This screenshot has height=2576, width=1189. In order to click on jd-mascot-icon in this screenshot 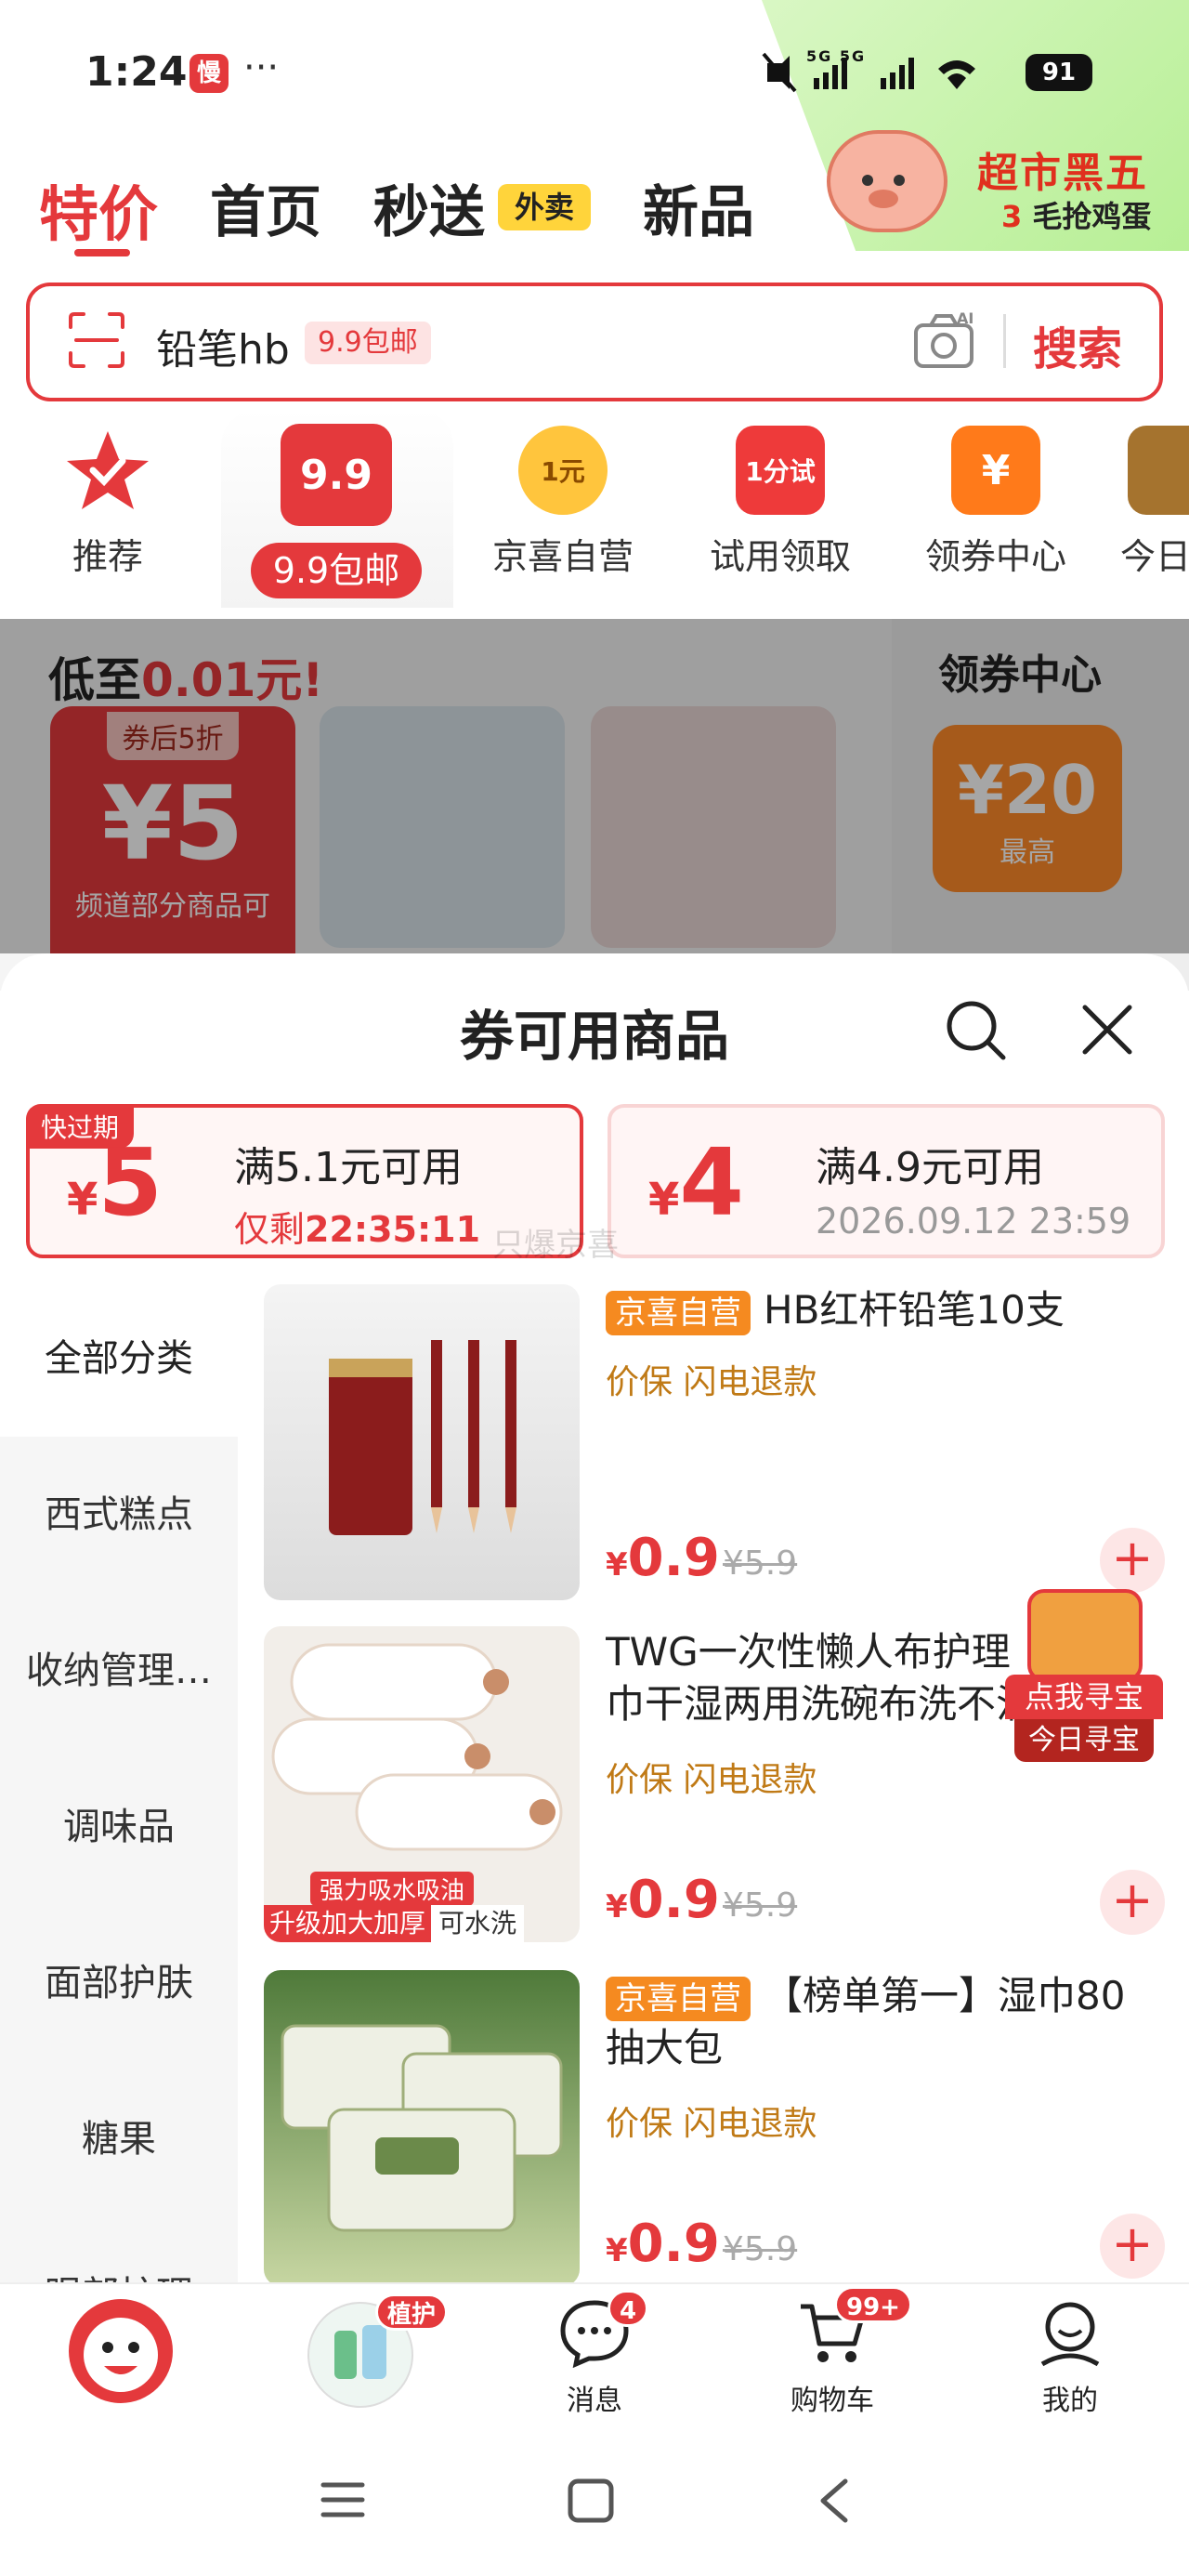, I will do `click(121, 2351)`.